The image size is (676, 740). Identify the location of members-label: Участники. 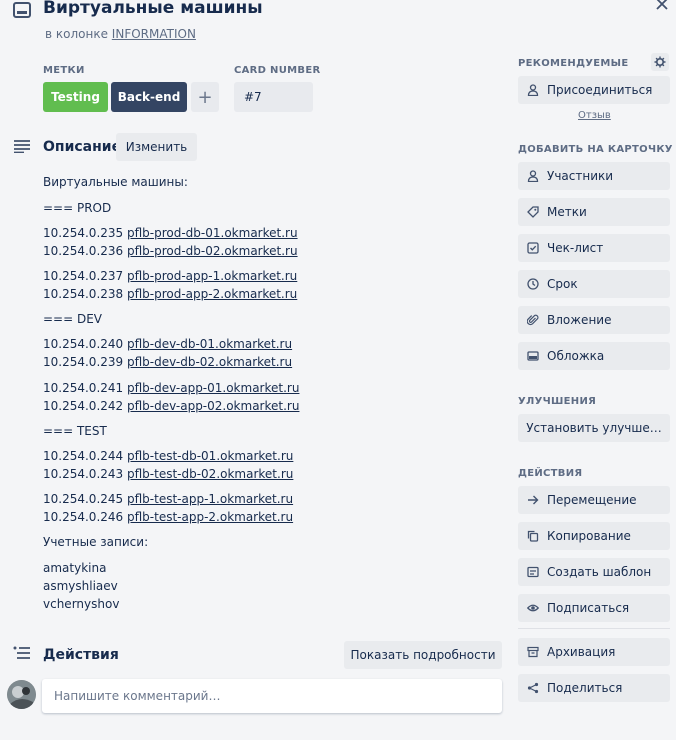
(580, 176).